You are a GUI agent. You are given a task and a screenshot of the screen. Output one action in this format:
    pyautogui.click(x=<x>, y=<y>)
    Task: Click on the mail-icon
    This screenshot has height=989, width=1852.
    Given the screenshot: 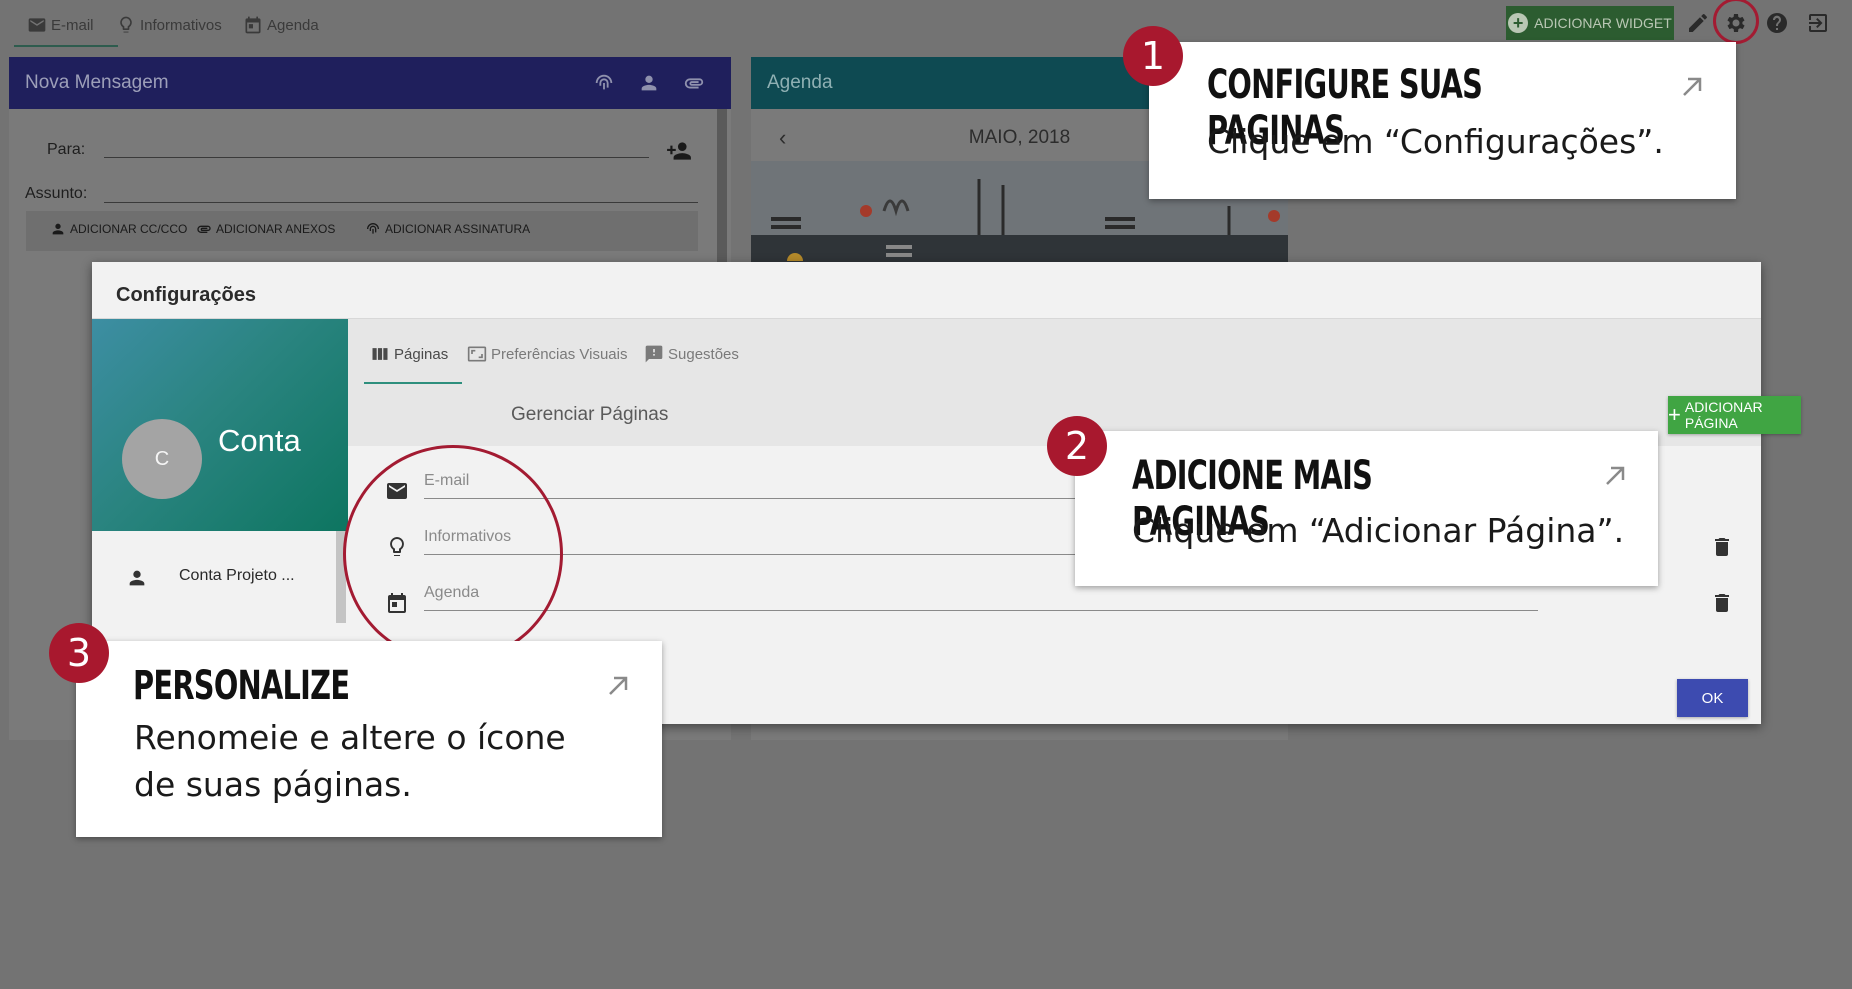 What is the action you would take?
    pyautogui.click(x=37, y=25)
    